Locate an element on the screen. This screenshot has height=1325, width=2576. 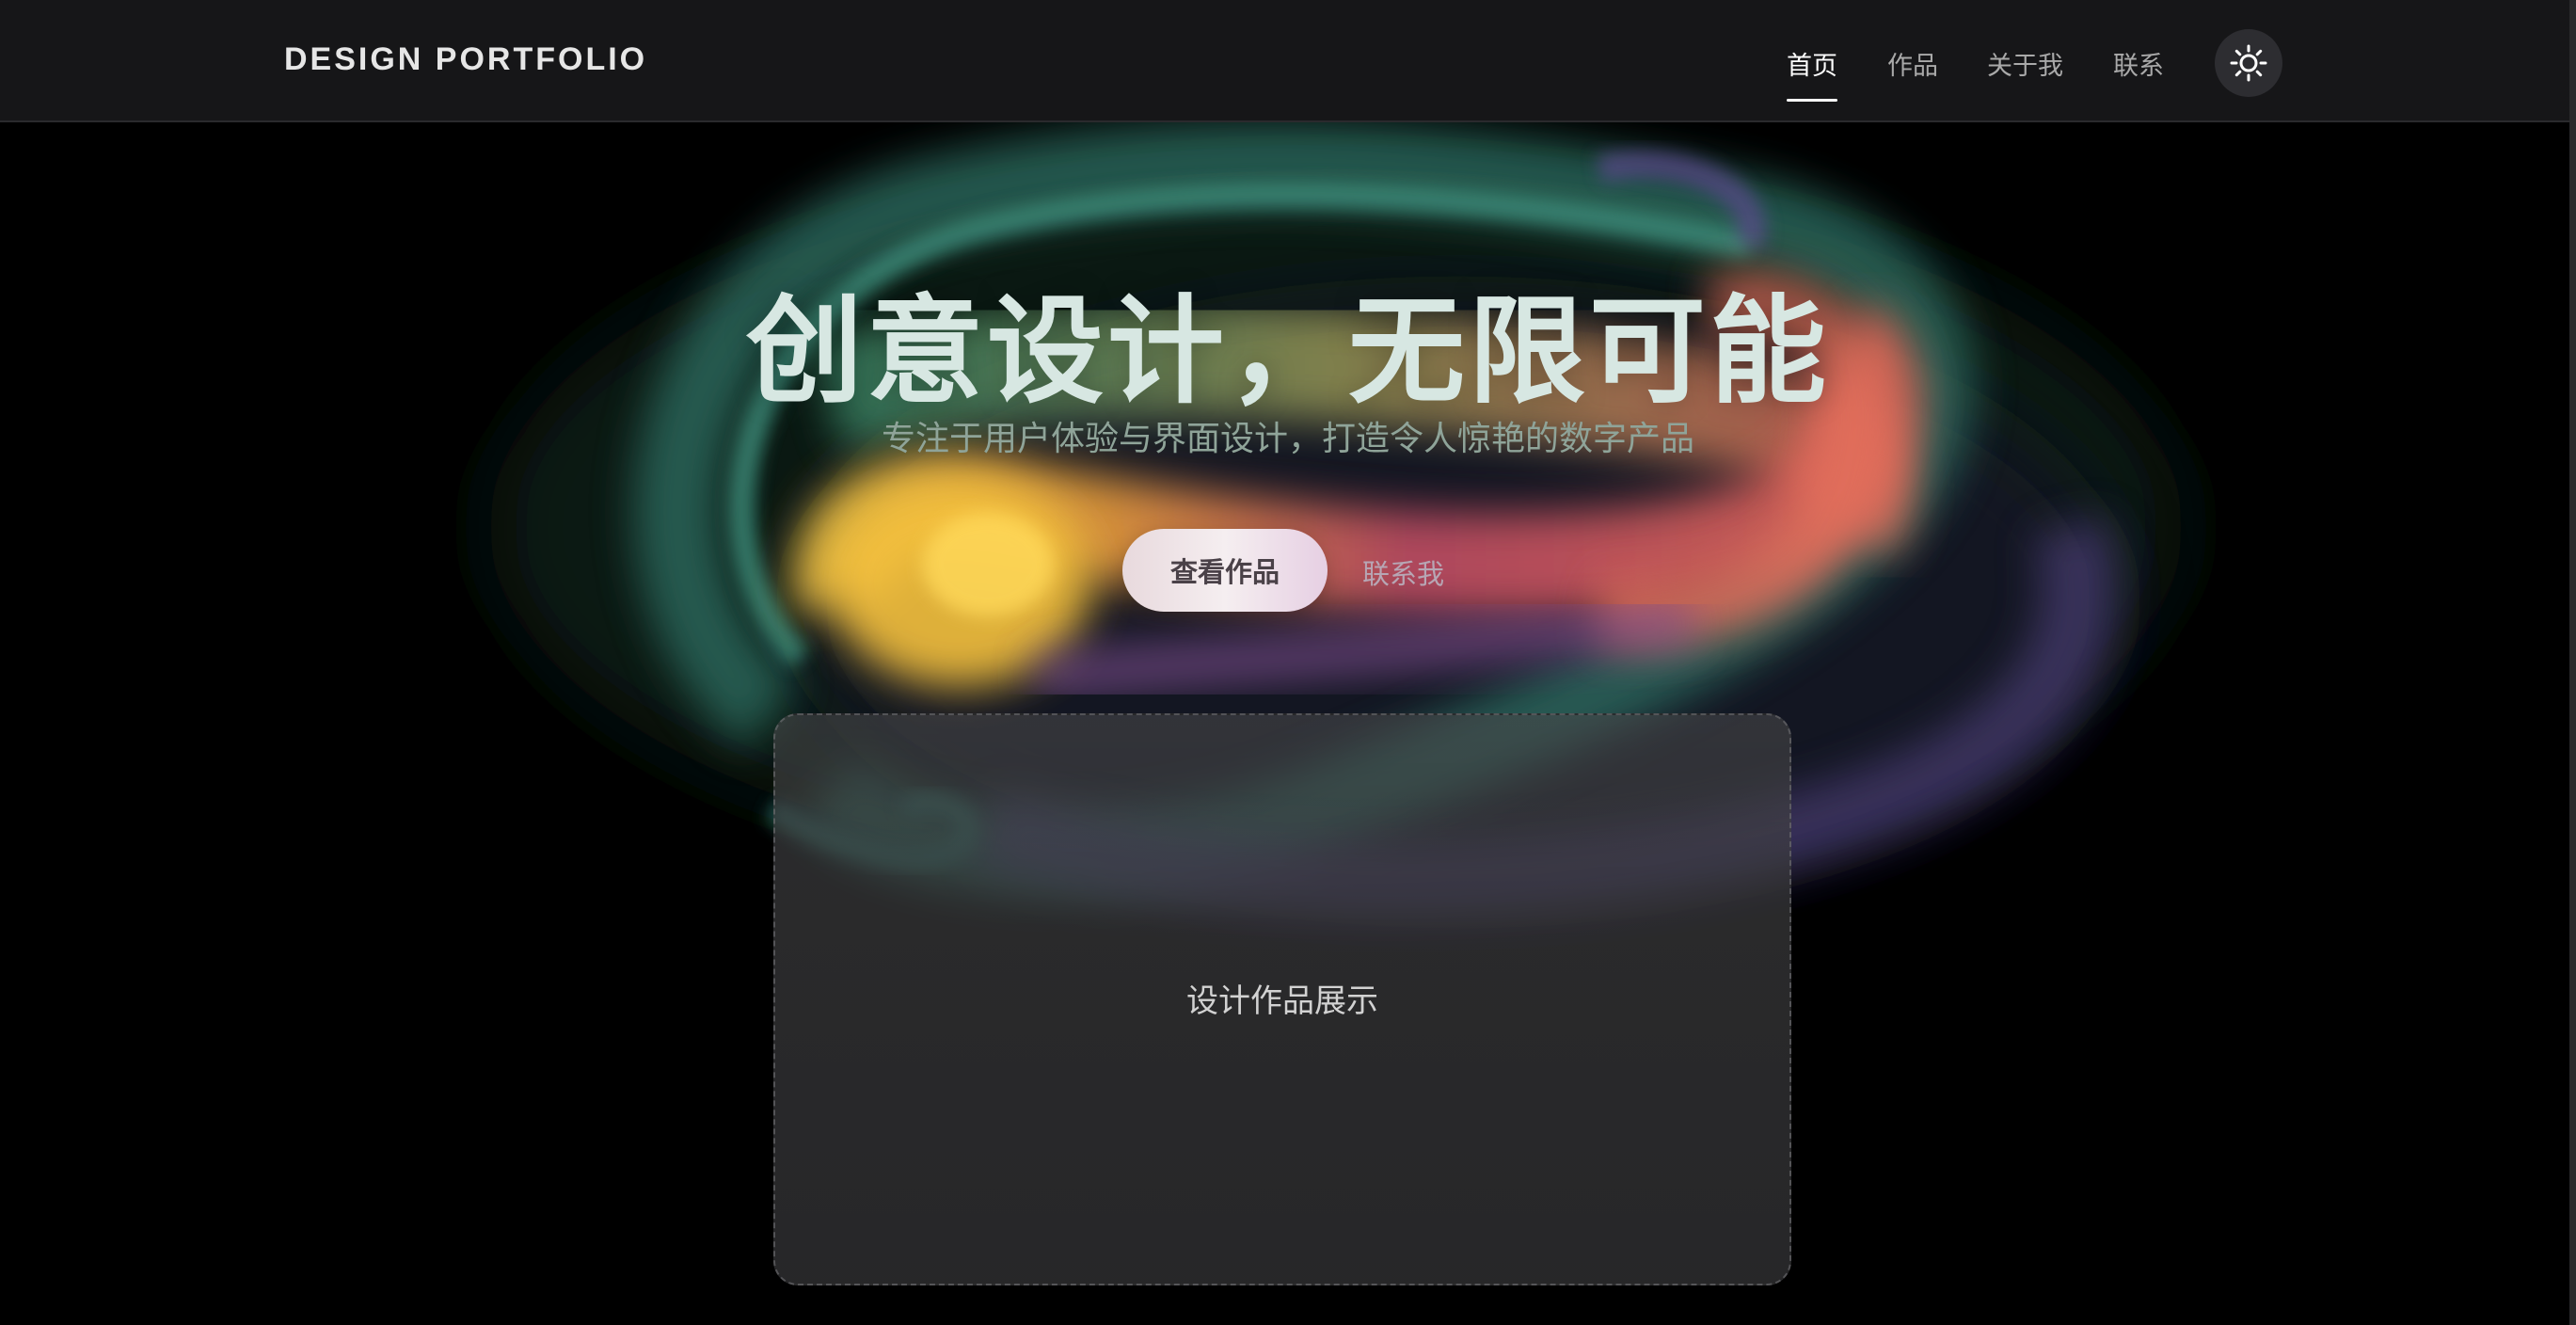
top-navbar: DESIGN PORTFOLIO 首页 作品 关于我 联系 is located at coordinates (1288, 61).